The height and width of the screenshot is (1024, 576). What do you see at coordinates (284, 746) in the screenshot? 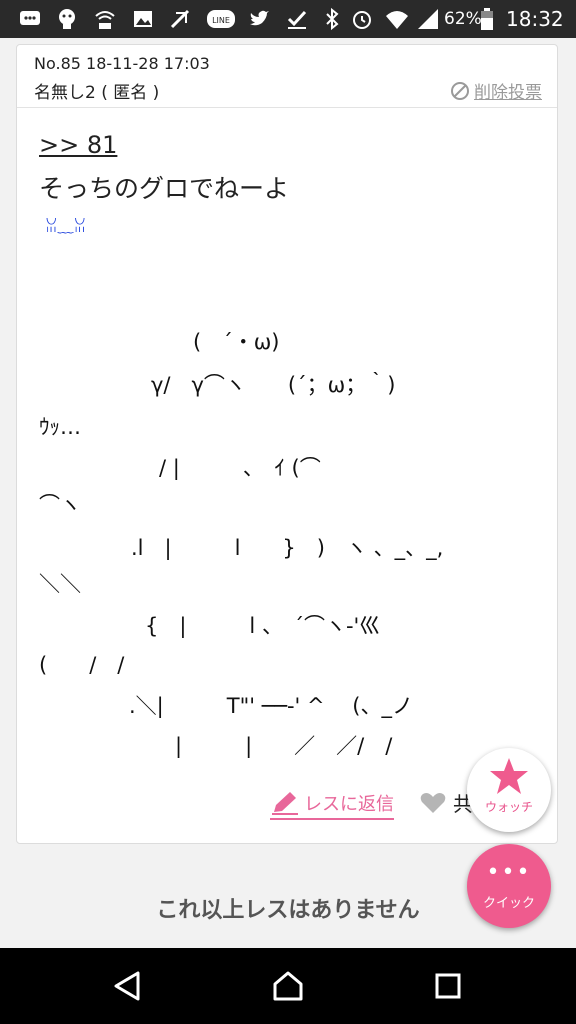
I see `ascii-art-line: | | ／ ／/ /` at bounding box center [284, 746].